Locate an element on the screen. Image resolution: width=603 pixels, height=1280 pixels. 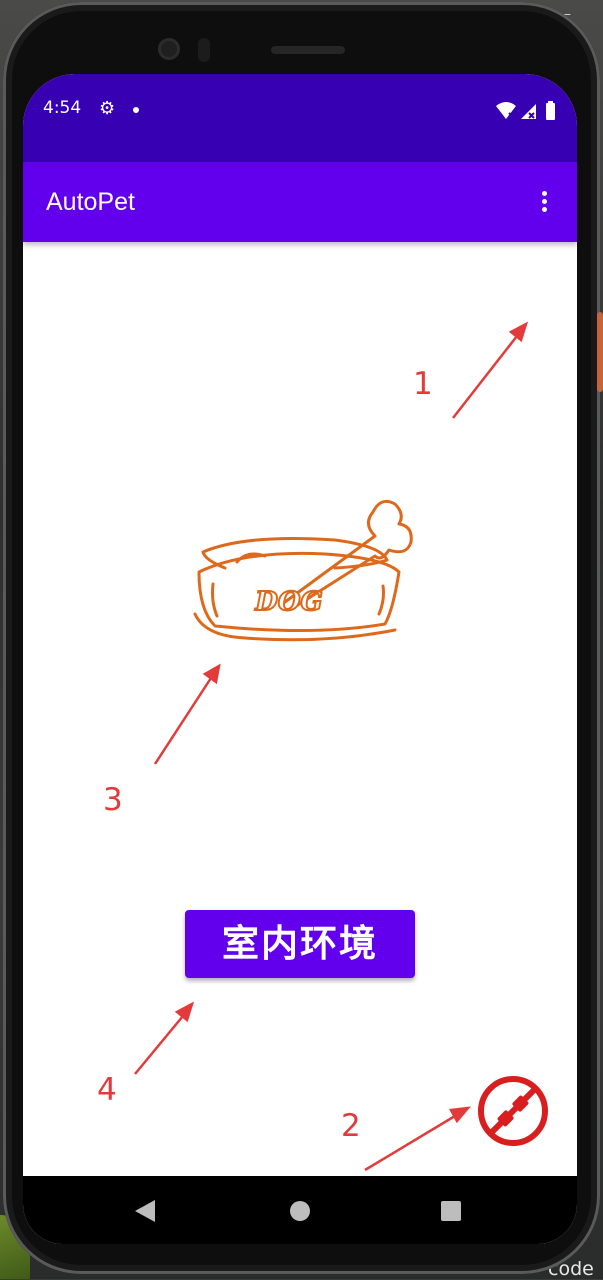
earpiece-speaker is located at coordinates (308, 50).